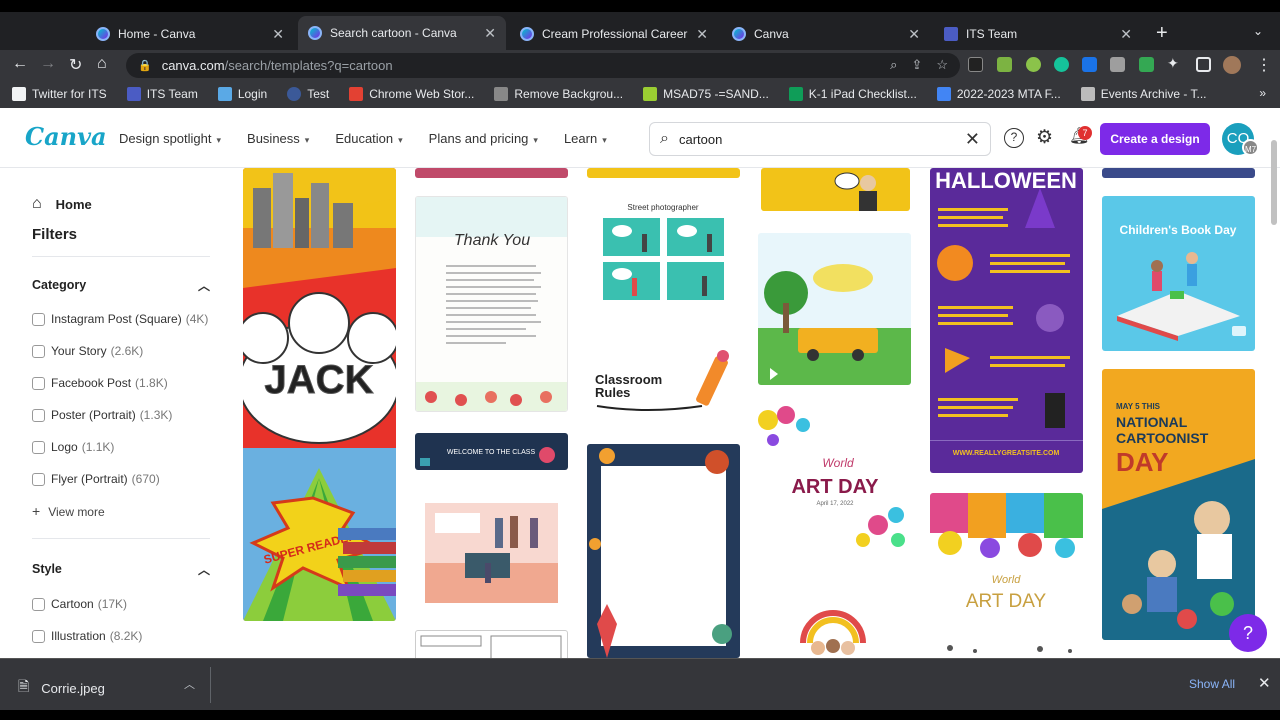 Image resolution: width=1280 pixels, height=720 pixels. I want to click on sidebar-item-home: ⌂ Home, so click(62, 204).